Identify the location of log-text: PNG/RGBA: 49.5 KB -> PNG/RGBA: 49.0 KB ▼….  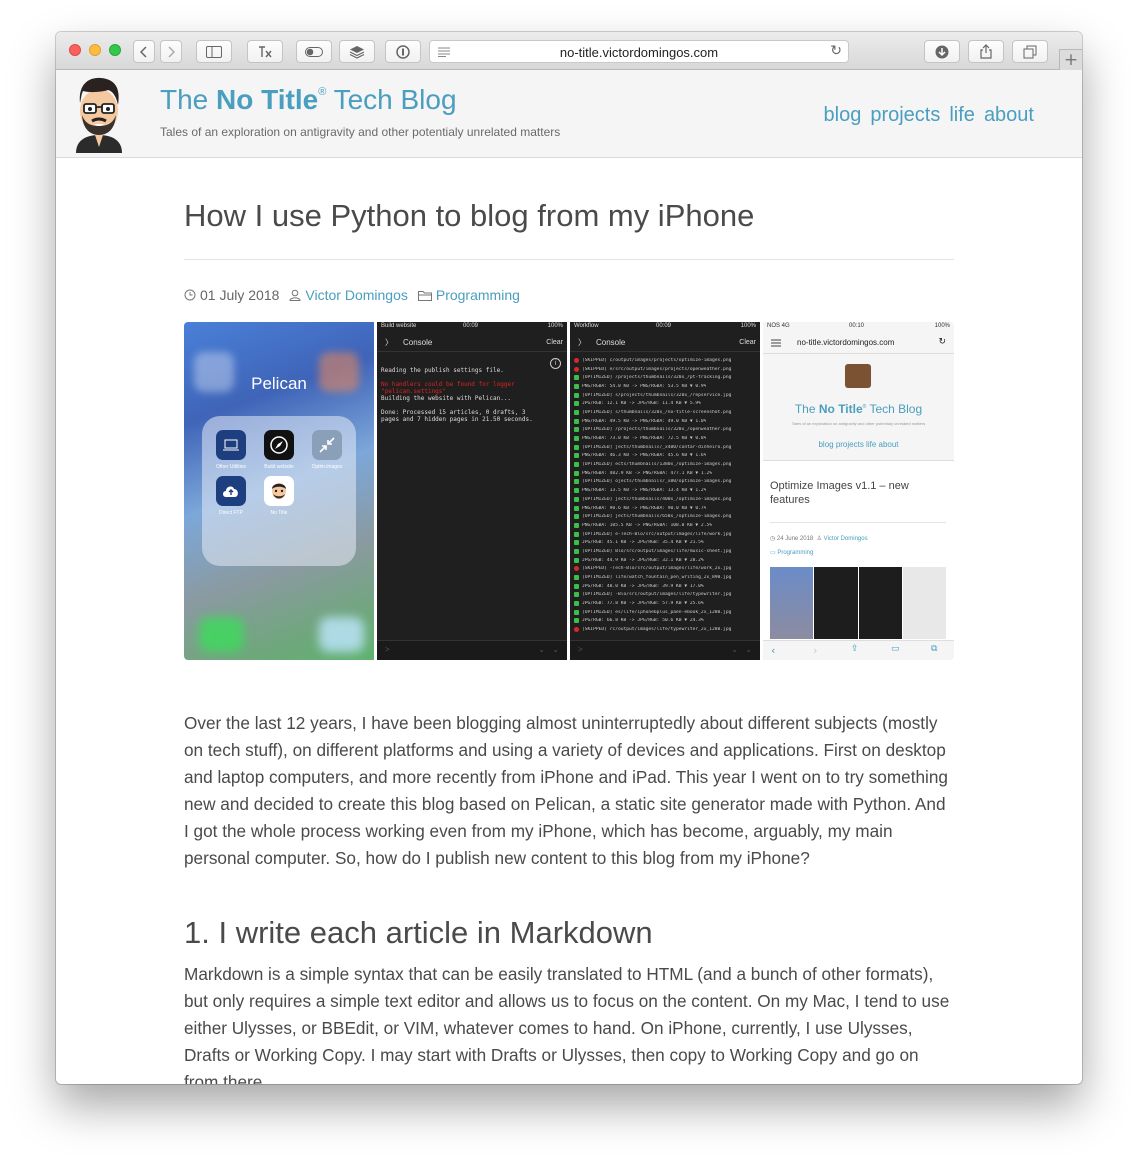
(644, 421).